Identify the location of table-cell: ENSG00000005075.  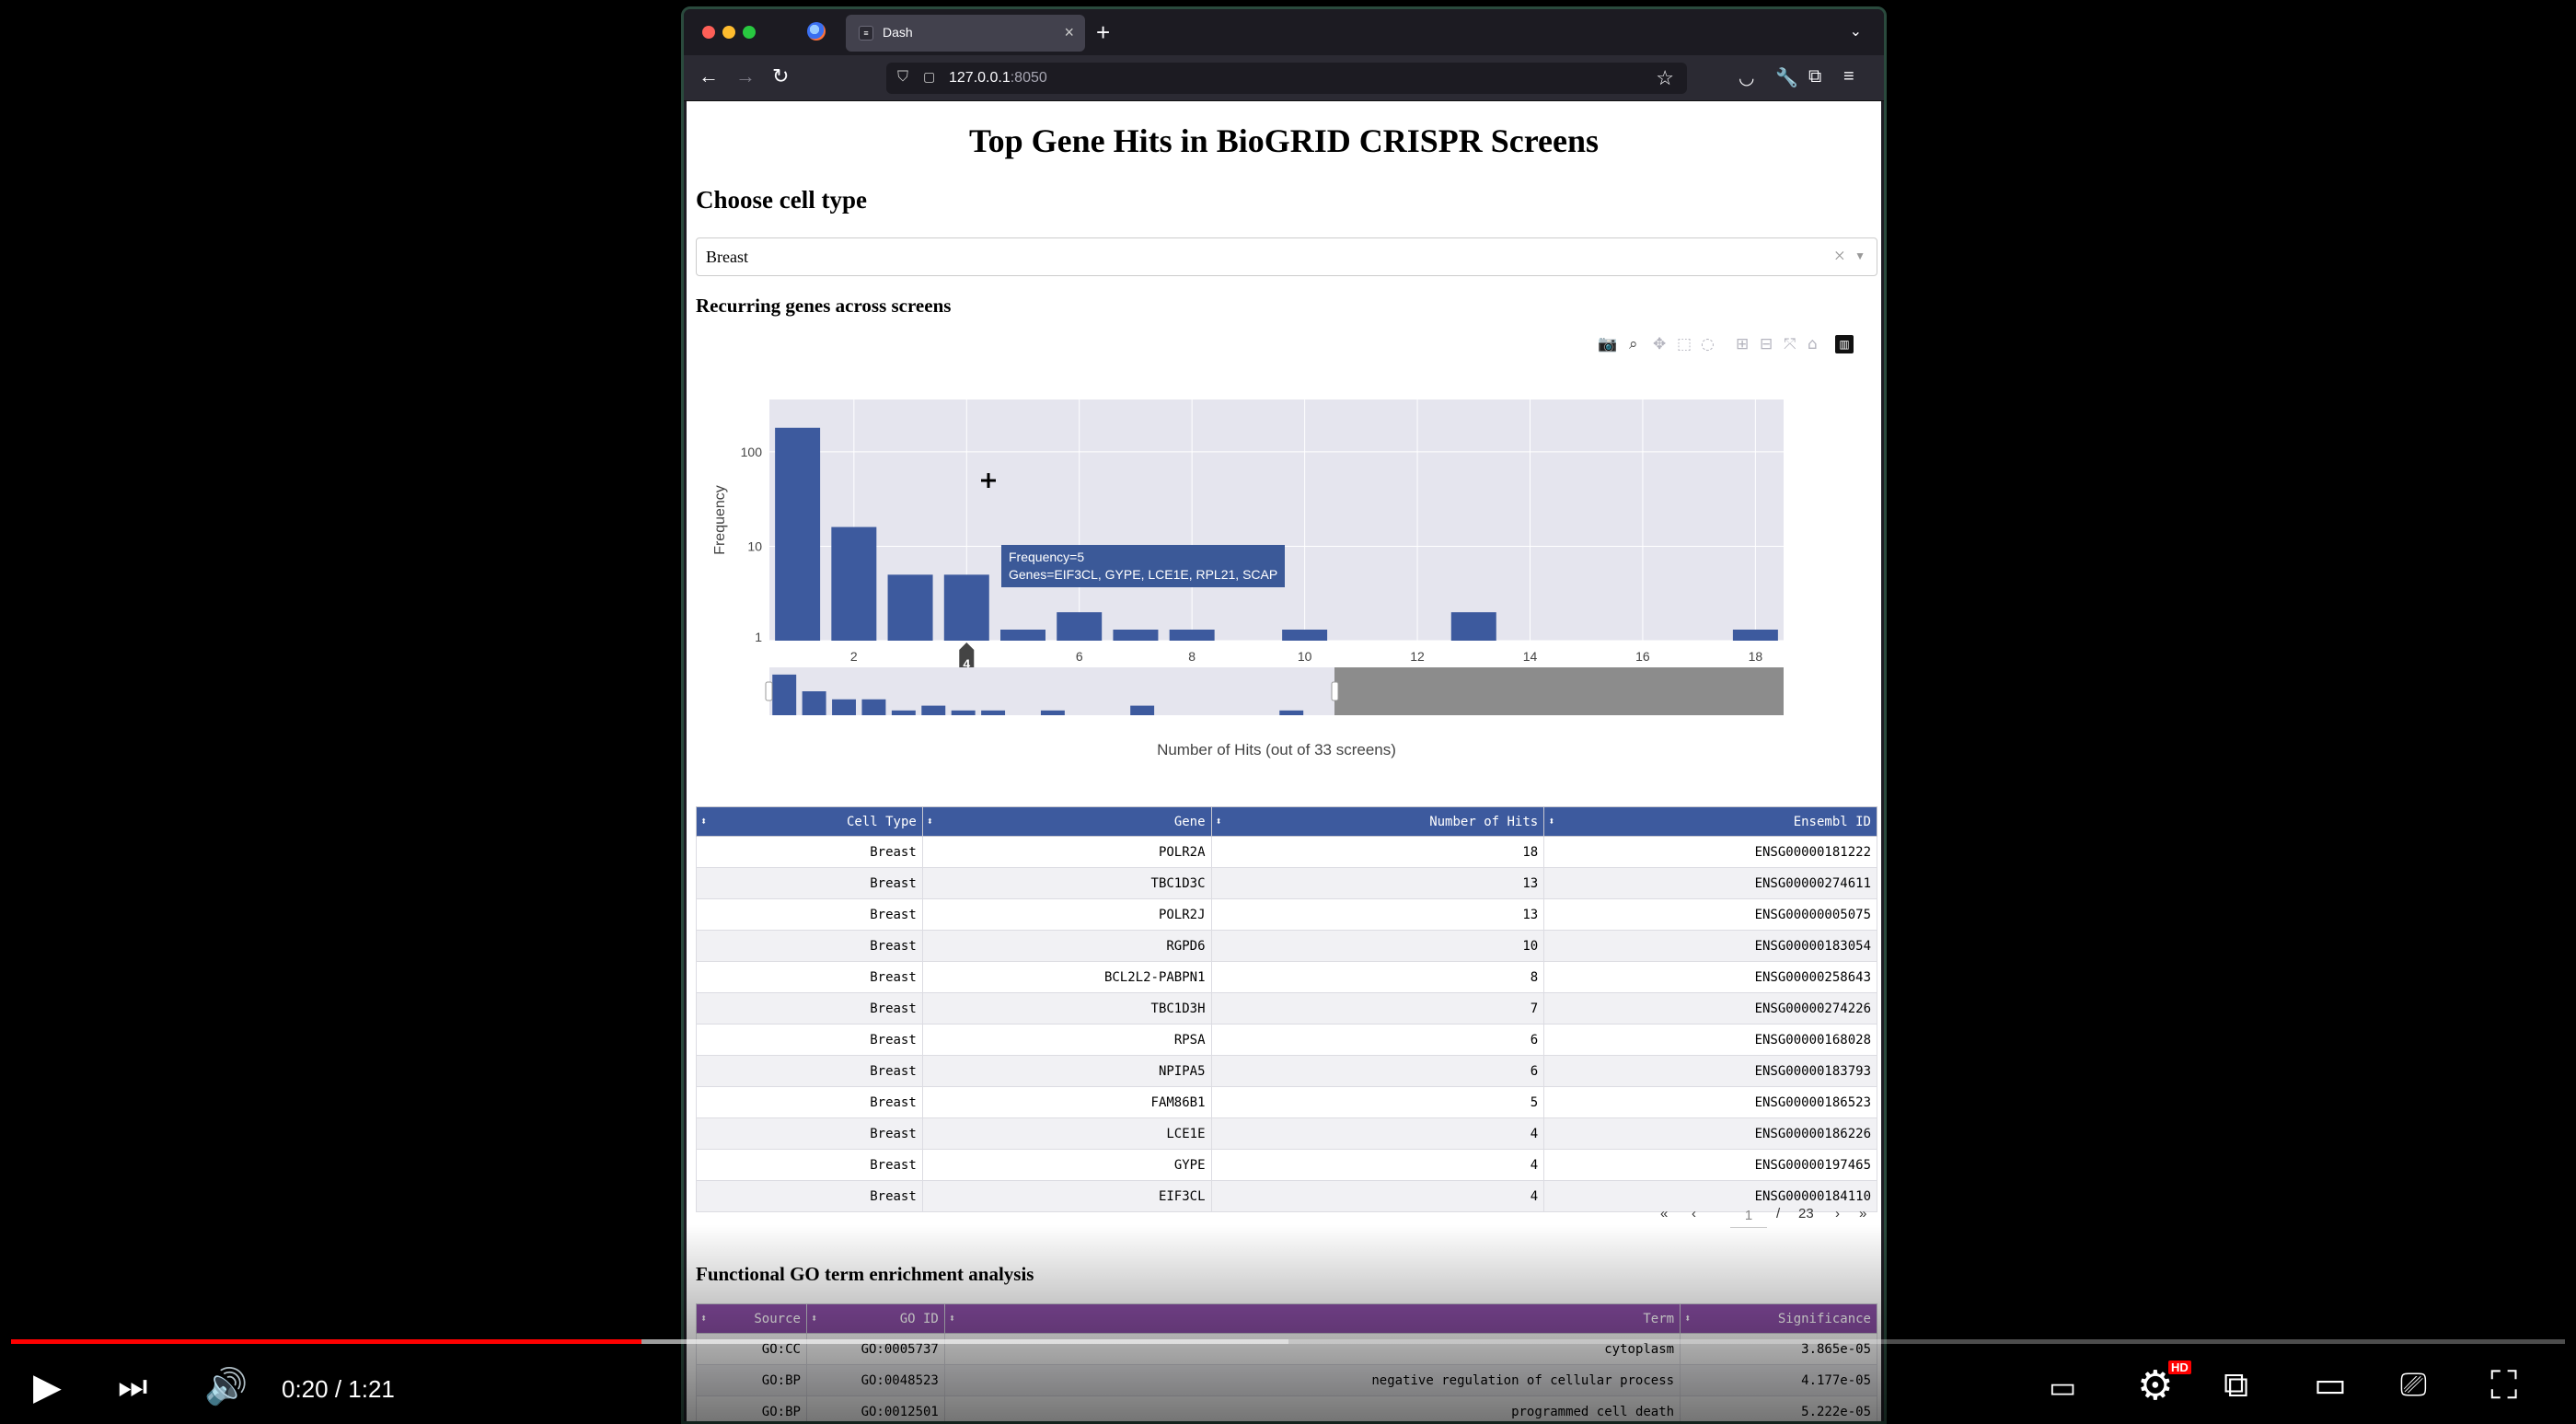
(1710, 914).